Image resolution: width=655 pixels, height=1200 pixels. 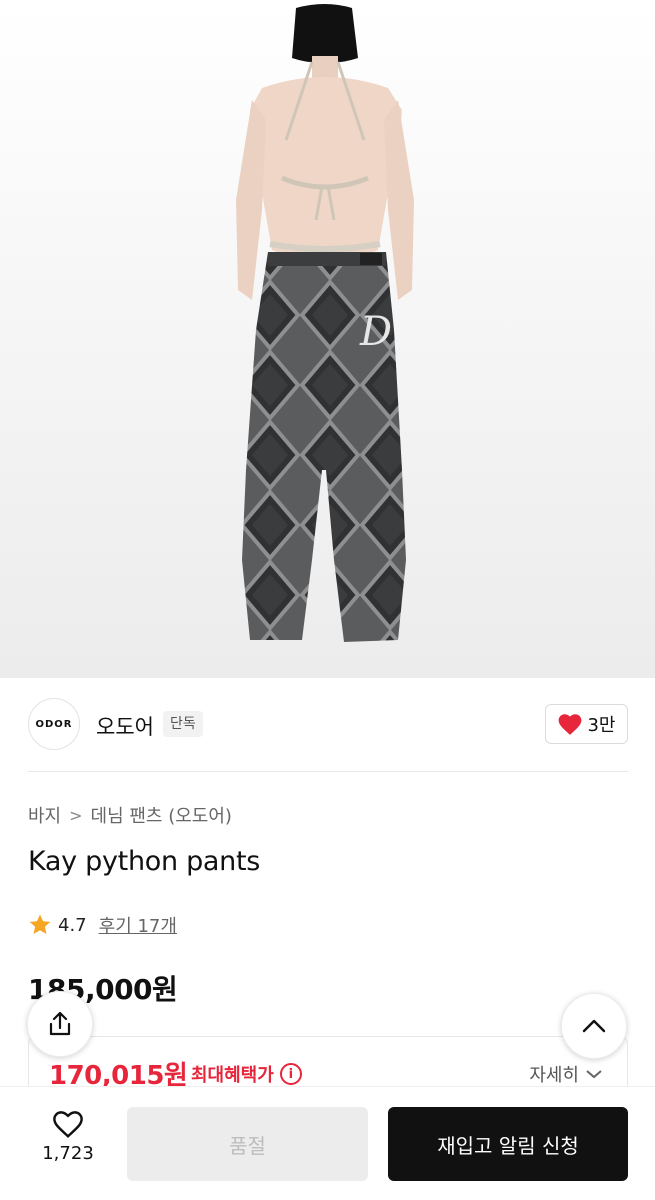 I want to click on share-button, so click(x=60, y=1024).